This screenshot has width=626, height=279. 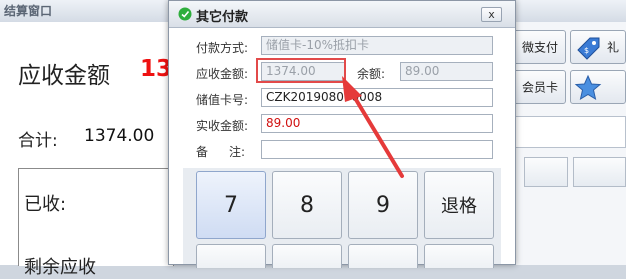 What do you see at coordinates (28, 11) in the screenshot?
I see `background-window-title: 结算窗口` at bounding box center [28, 11].